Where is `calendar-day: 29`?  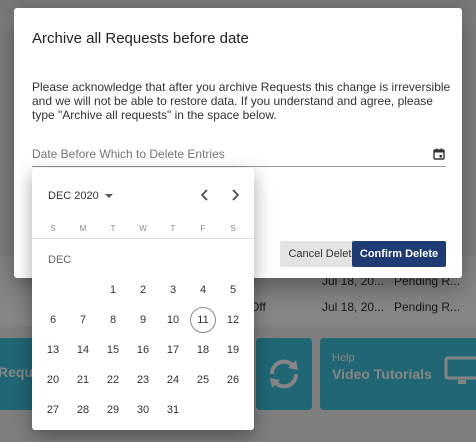 calendar-day: 29 is located at coordinates (113, 410).